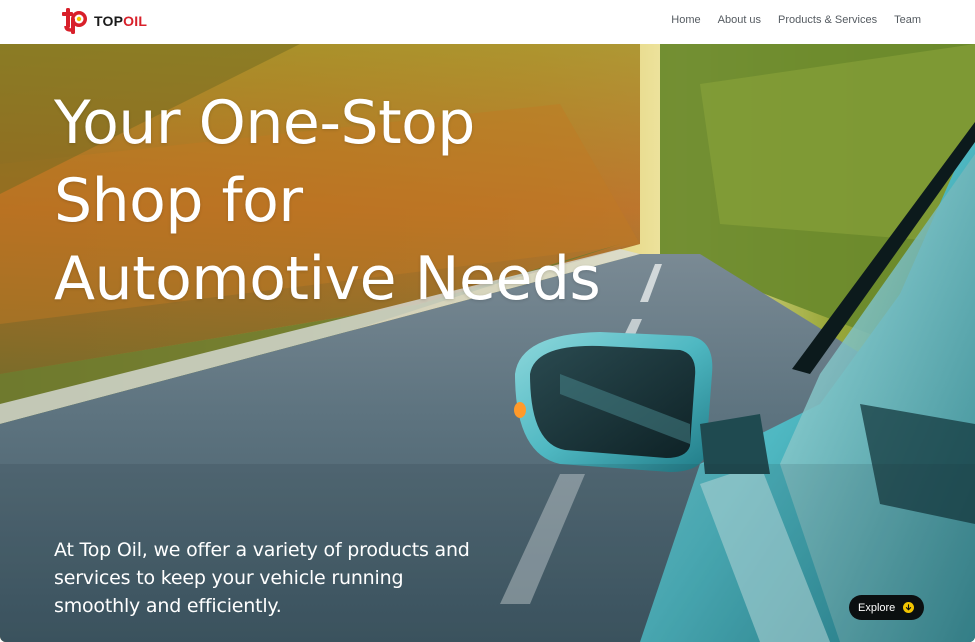 The image size is (975, 642). I want to click on headline-line-1: Your One-Stop, so click(264, 123).